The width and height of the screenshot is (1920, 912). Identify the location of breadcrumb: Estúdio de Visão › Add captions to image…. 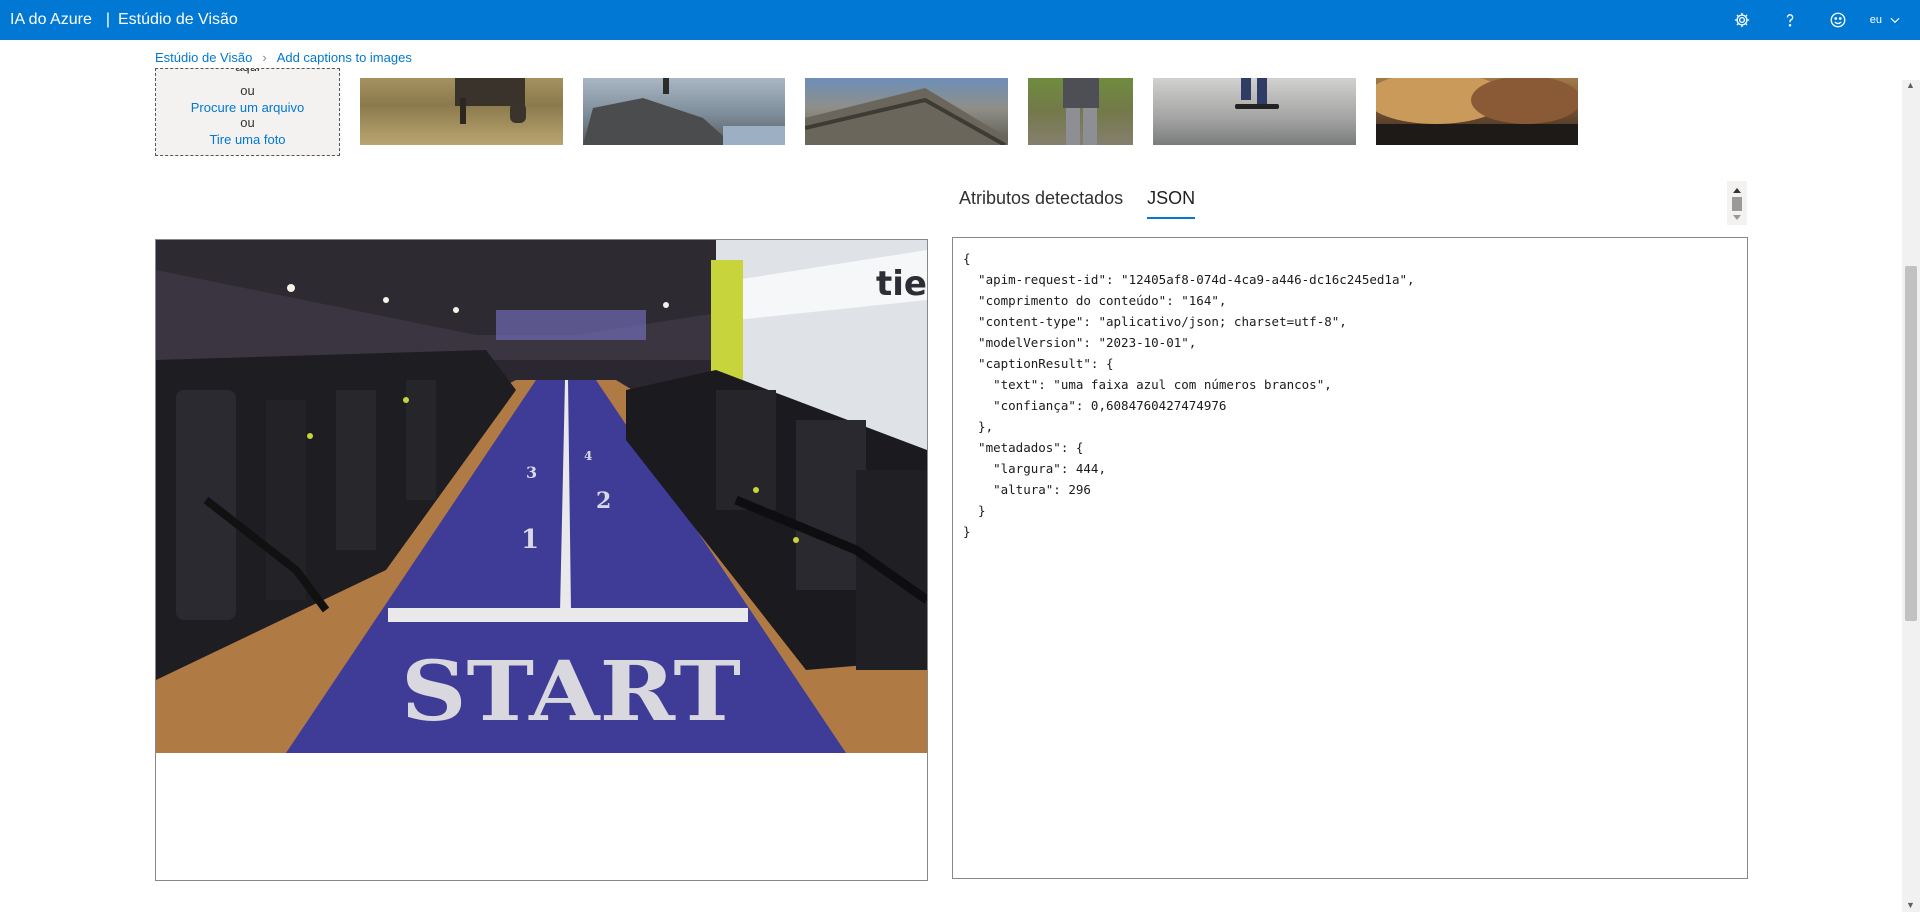
(283, 57).